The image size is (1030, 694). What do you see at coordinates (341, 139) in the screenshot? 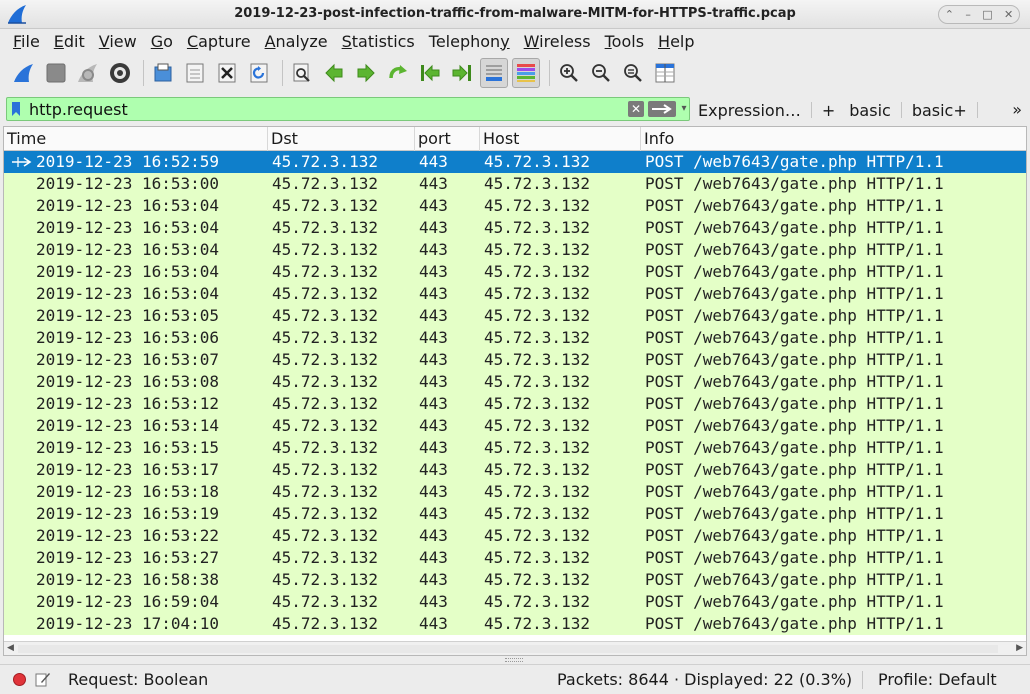
I see `column-header-dst: Dst` at bounding box center [341, 139].